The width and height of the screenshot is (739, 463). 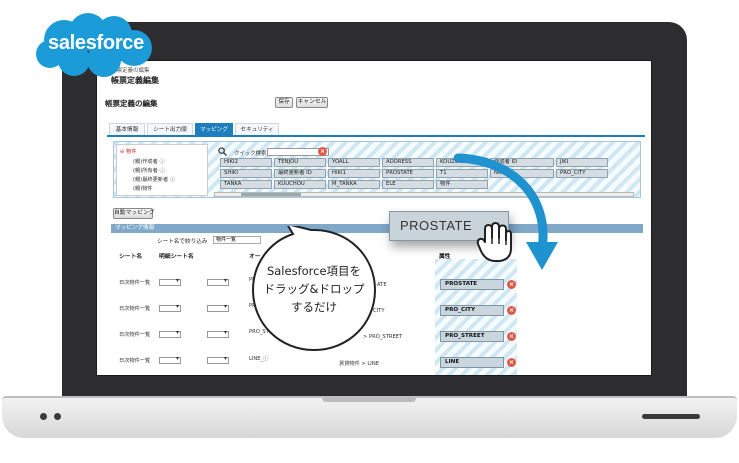 I want to click on attribute-chip: PRO_STREET, so click(x=472, y=336).